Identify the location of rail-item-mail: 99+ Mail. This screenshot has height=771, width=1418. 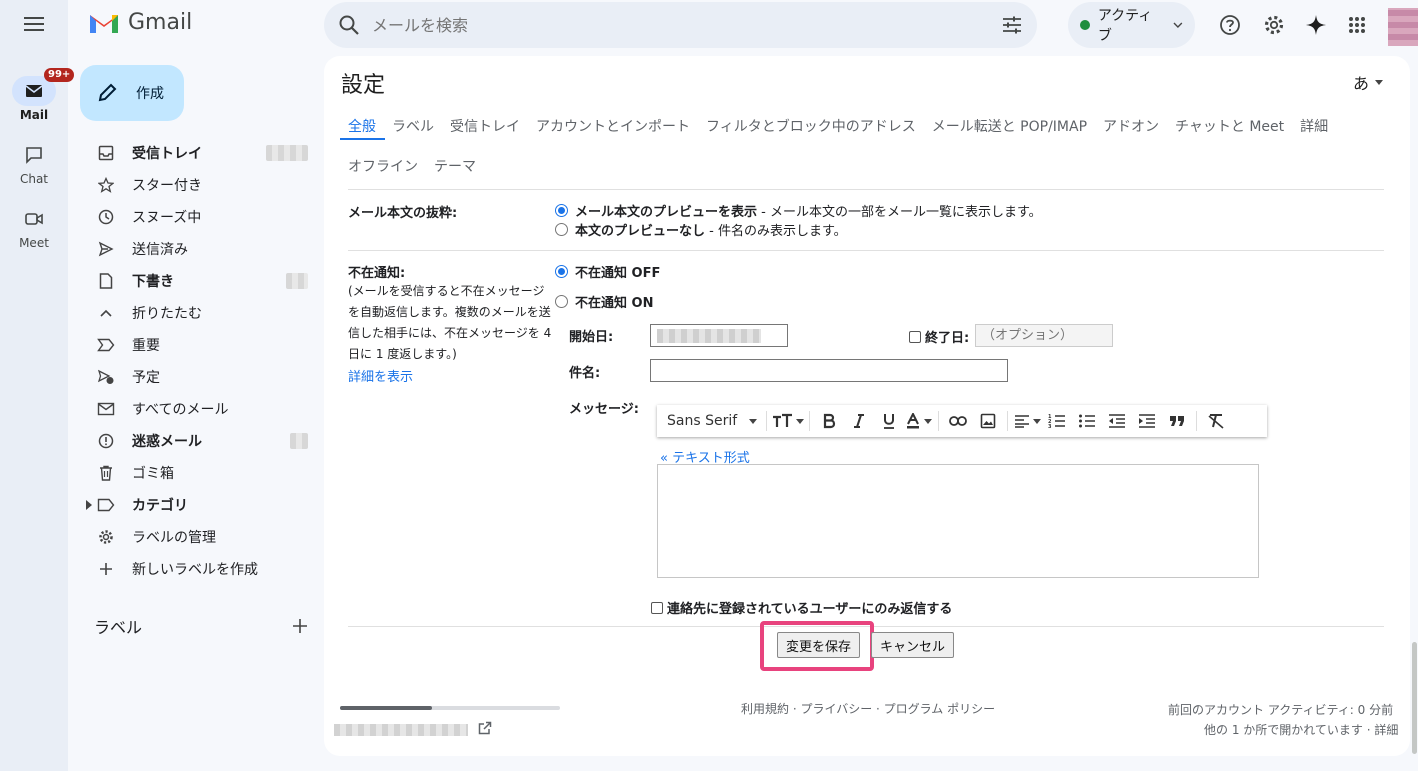
(37, 95).